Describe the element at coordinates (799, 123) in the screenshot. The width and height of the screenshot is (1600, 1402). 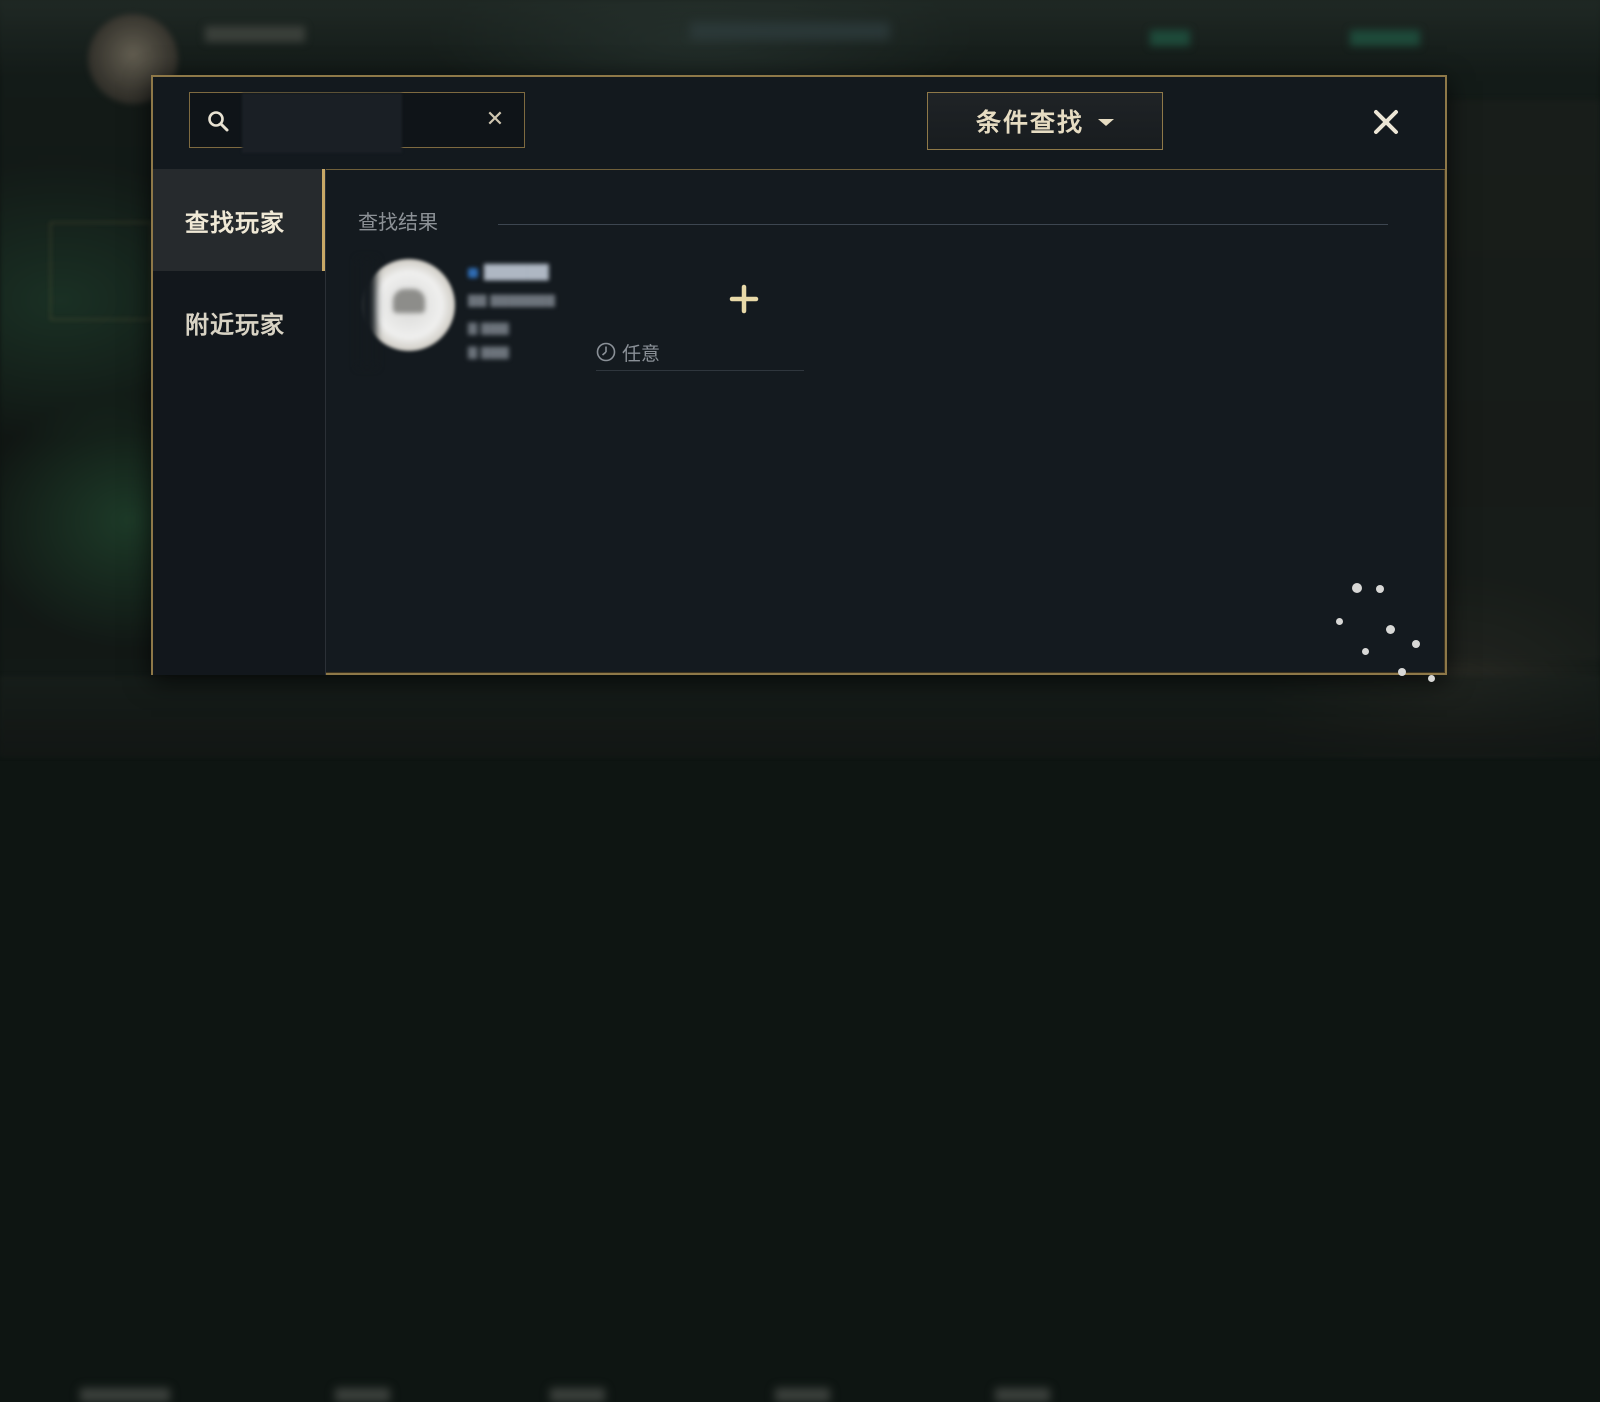
I see `dialog-header: ✕ 条件查找` at that location.